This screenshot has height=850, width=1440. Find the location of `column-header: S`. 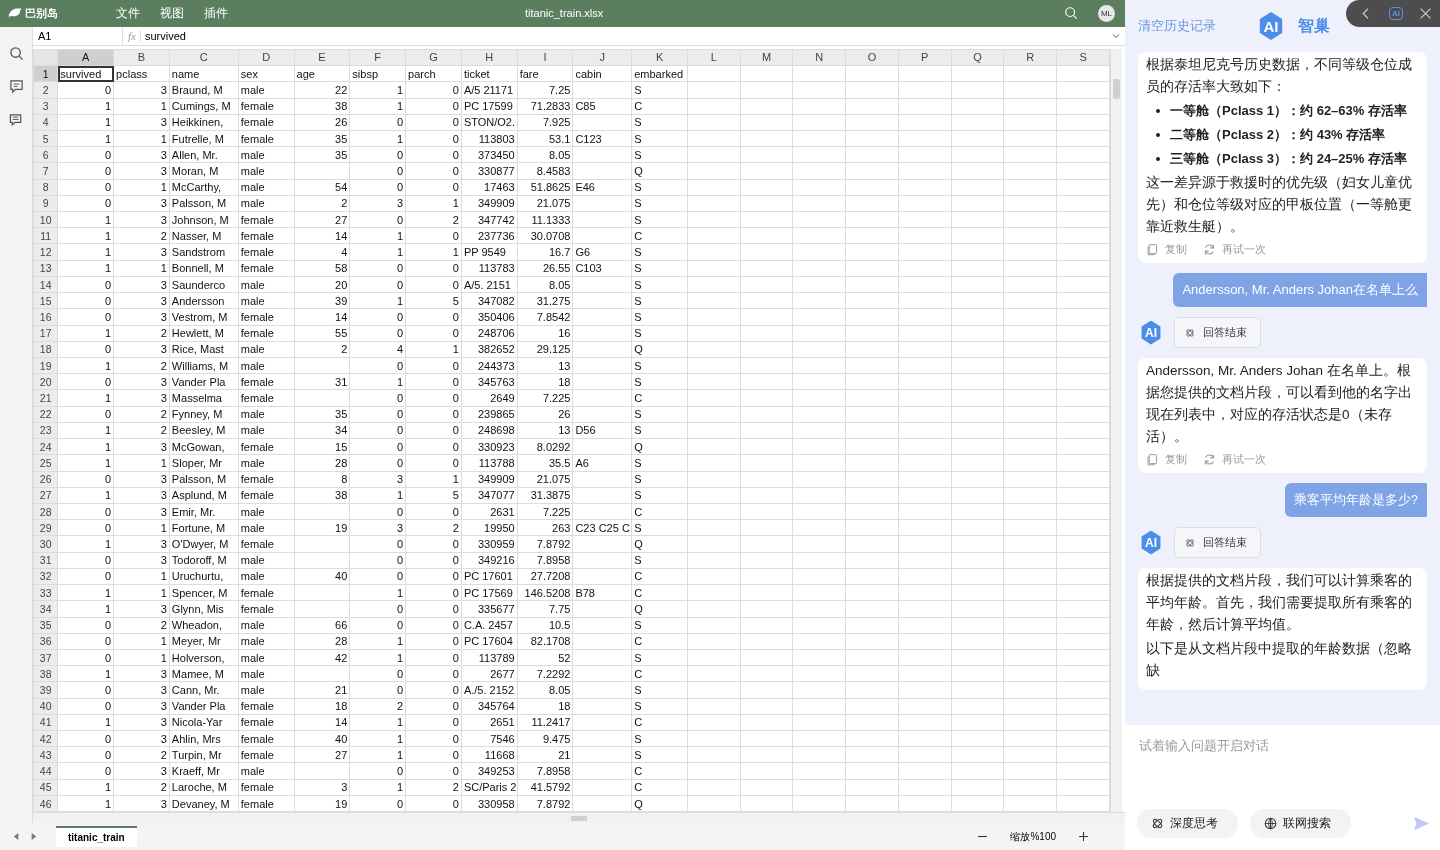

column-header: S is located at coordinates (1083, 57).